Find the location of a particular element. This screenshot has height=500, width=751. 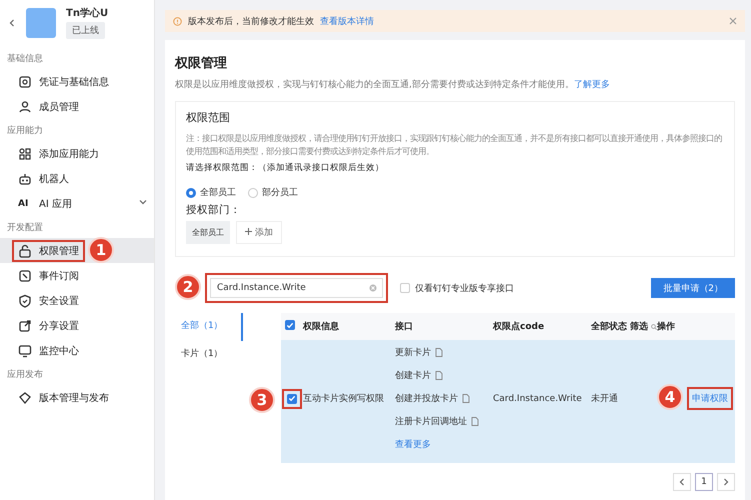

category-tab: 卡片（1） is located at coordinates (209, 355).